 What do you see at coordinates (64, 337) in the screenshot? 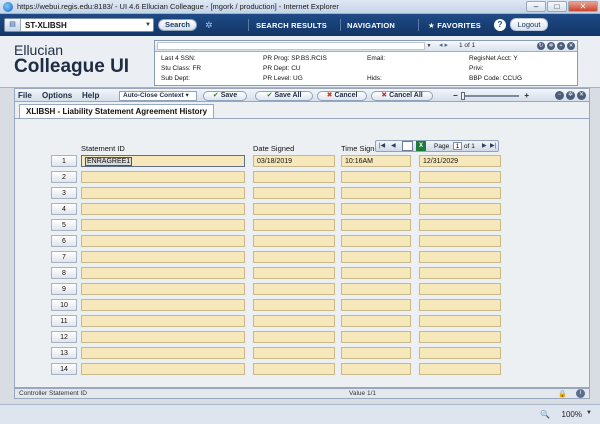
I see `row-number-button: 12` at bounding box center [64, 337].